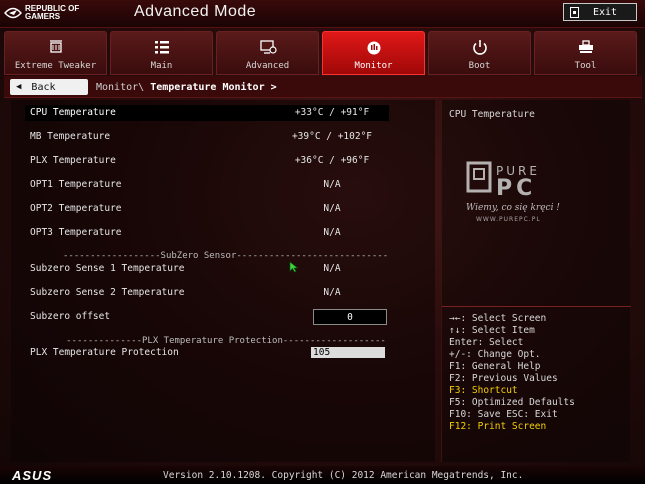  What do you see at coordinates (76, 184) in the screenshot?
I see `row-label: OPT1 Temperature` at bounding box center [76, 184].